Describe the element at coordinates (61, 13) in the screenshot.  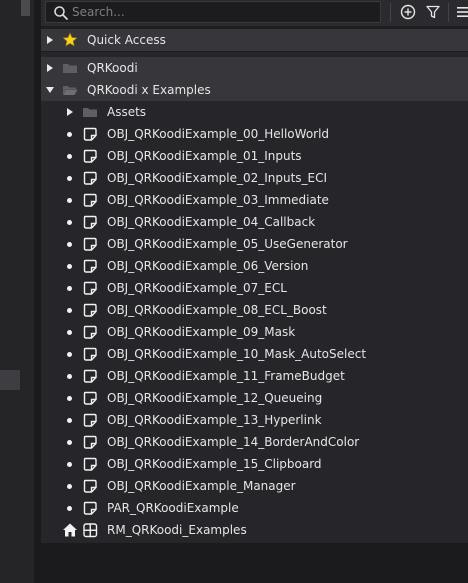
I see `search-icon` at that location.